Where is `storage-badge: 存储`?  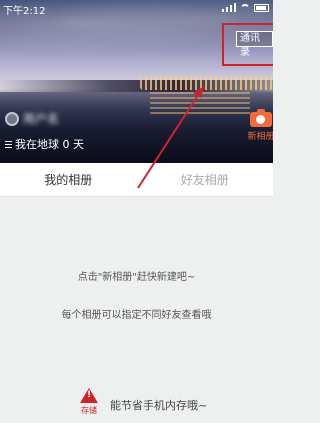
storage-badge: 存储 is located at coordinates (89, 402).